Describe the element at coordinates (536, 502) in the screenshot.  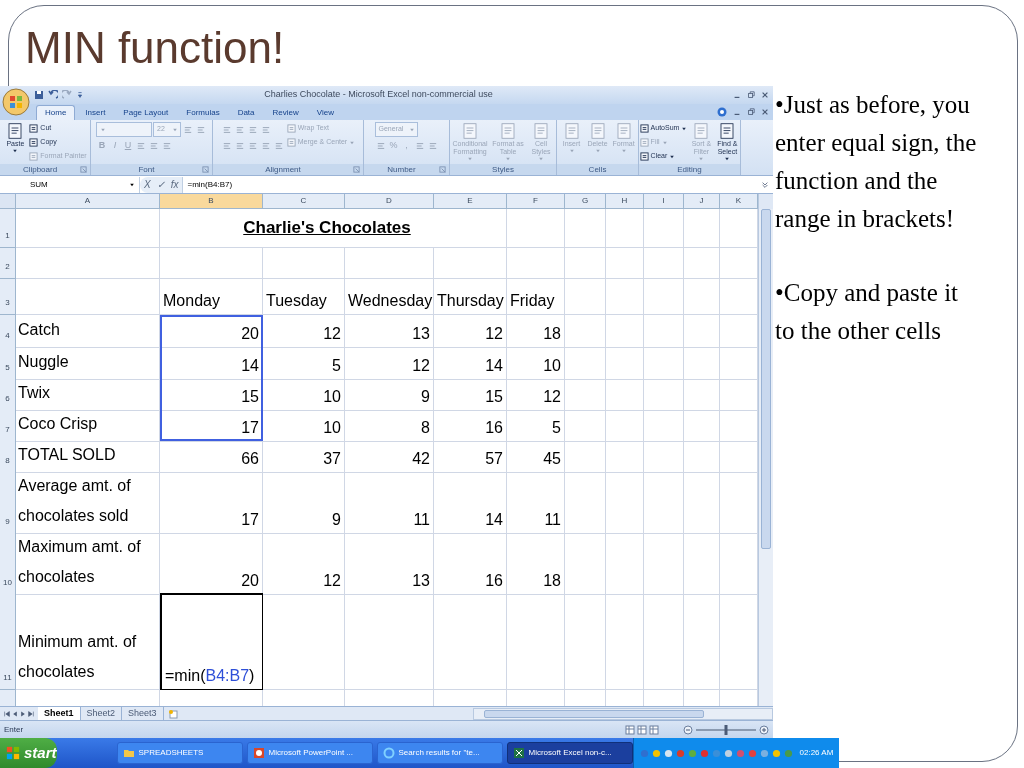
I see `table-cell: 11` at that location.